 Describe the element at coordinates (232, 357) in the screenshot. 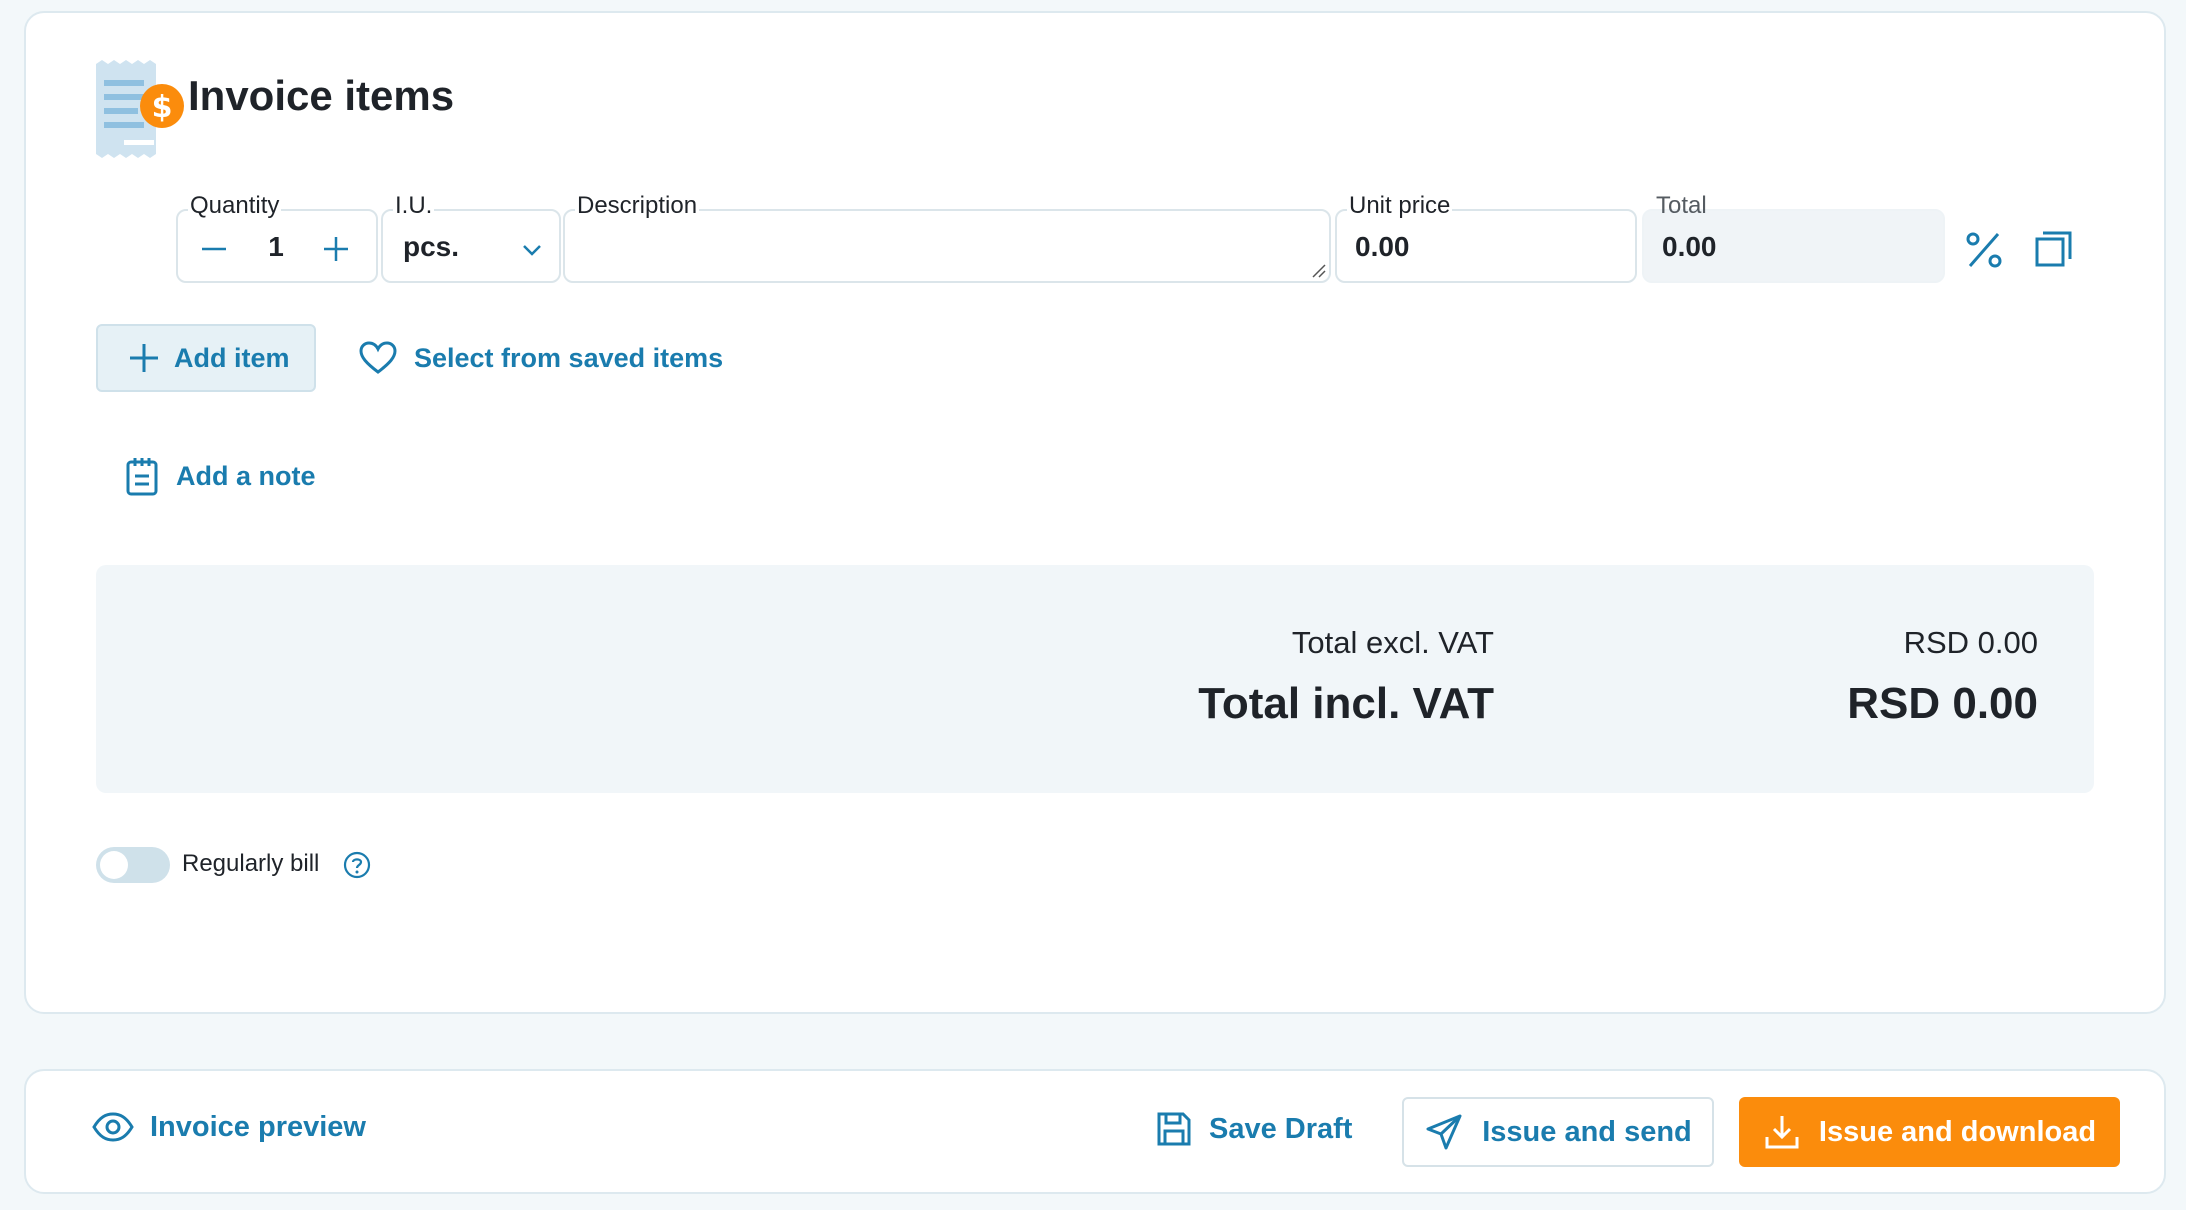

I see `add-item-label: Add item` at that location.